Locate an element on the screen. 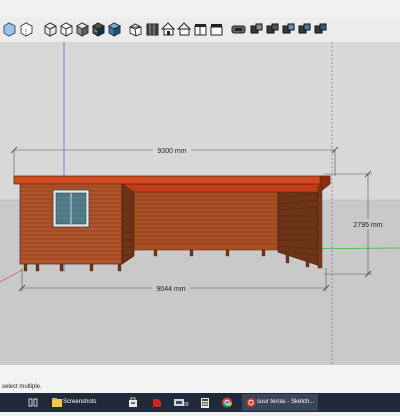 The width and height of the screenshot is (400, 416). task-view-icon is located at coordinates (33, 402).